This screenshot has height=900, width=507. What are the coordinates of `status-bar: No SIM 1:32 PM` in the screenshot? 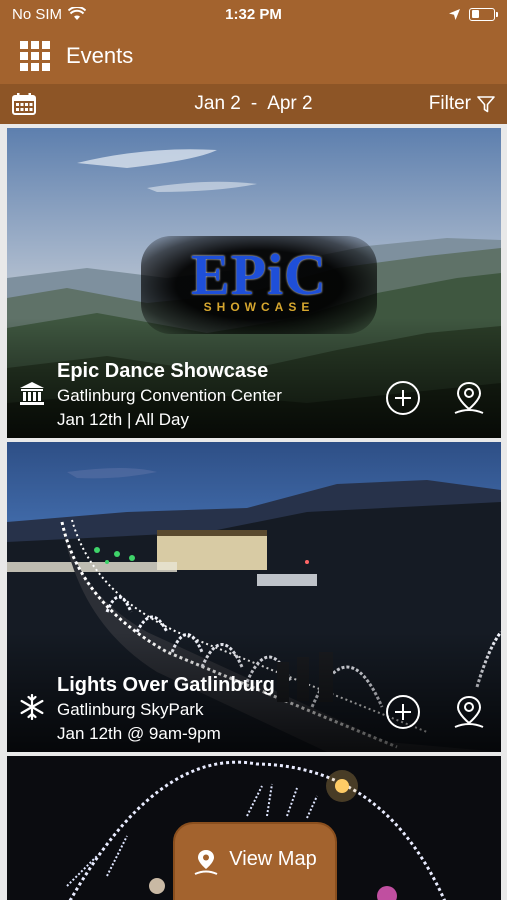 It's located at (253, 14).